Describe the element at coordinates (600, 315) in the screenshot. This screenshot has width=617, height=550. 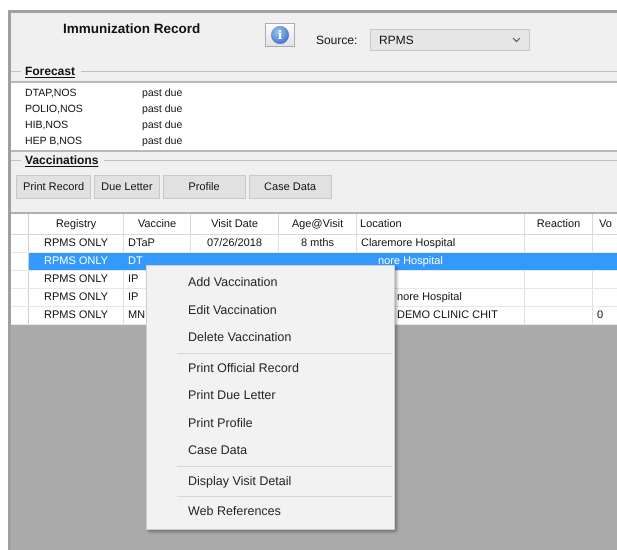
I see `table-cell: 0` at that location.